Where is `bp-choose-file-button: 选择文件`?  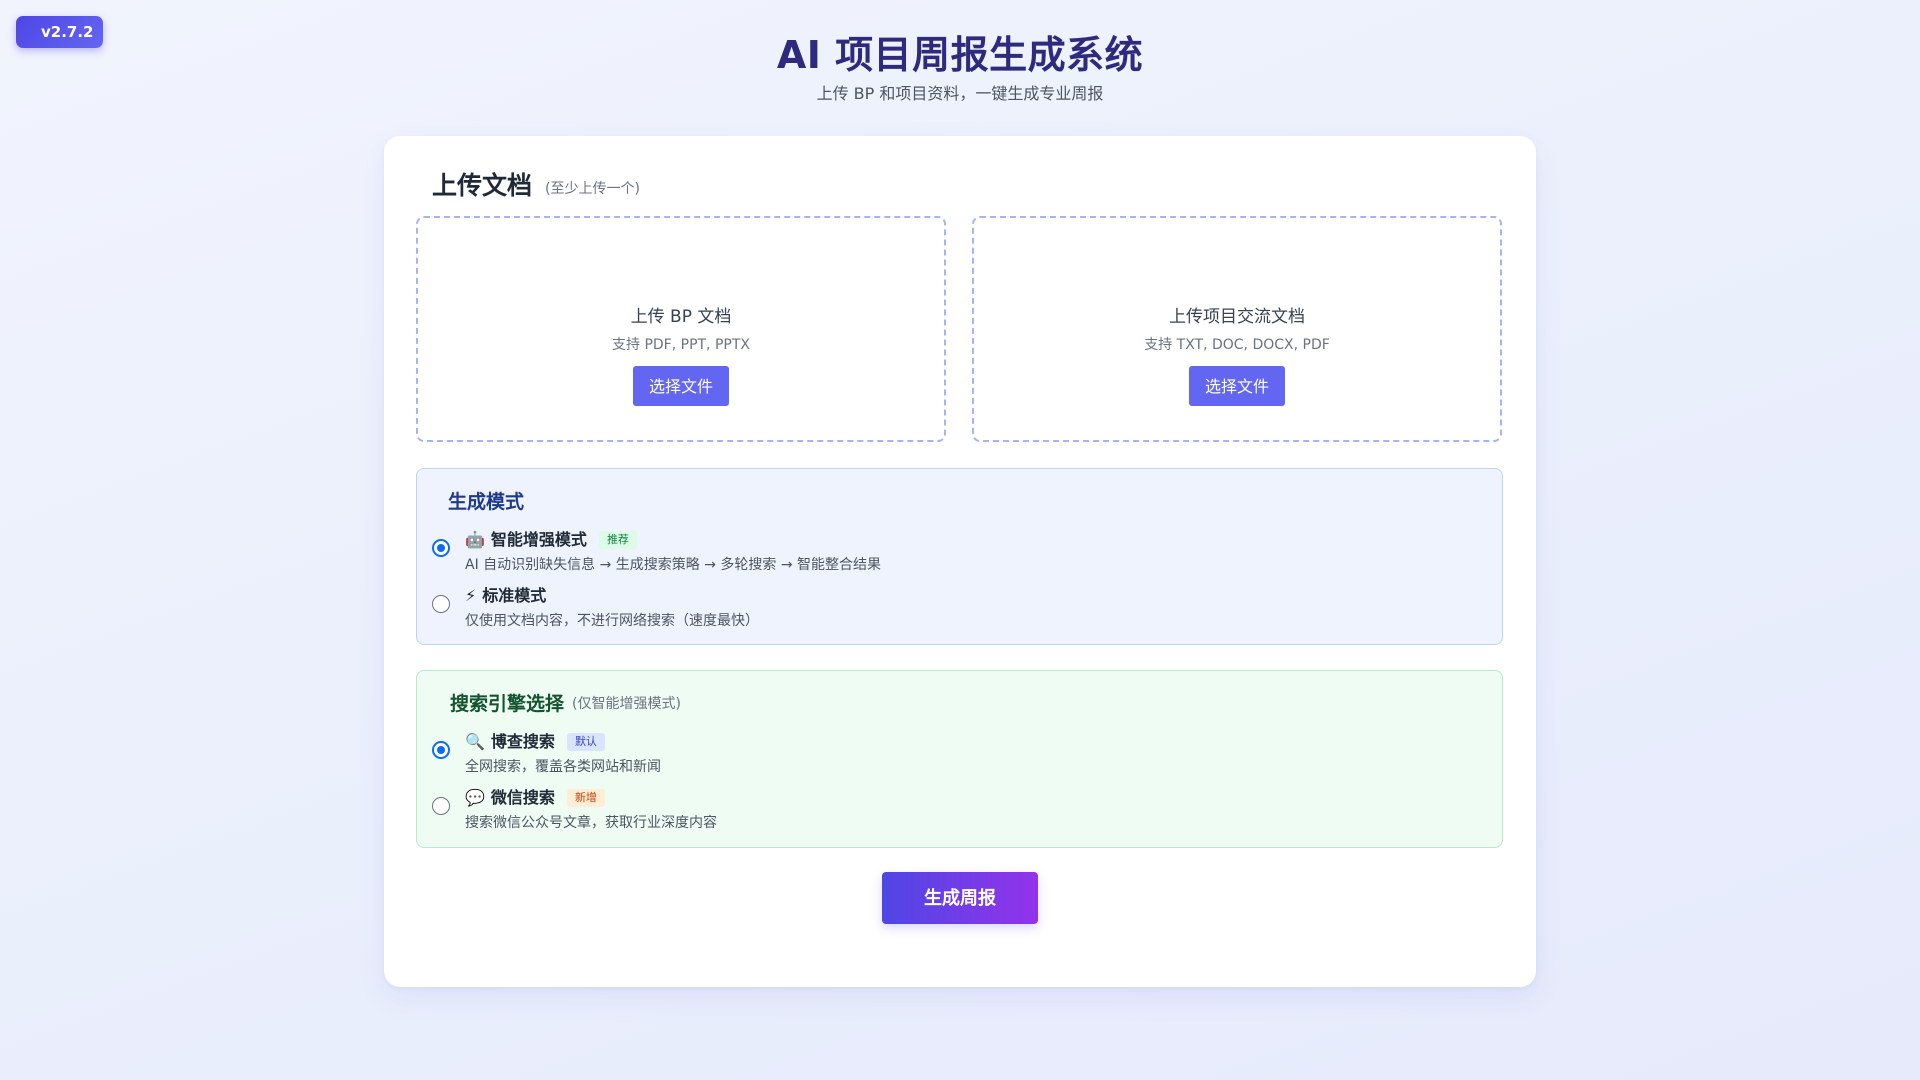 bp-choose-file-button: 选择文件 is located at coordinates (681, 386).